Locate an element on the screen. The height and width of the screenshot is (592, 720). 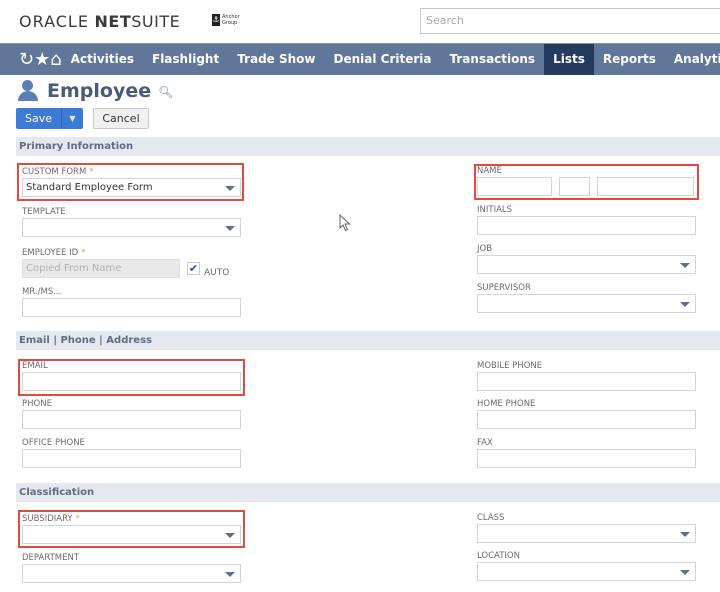
name-field: NAME is located at coordinates (587, 180).